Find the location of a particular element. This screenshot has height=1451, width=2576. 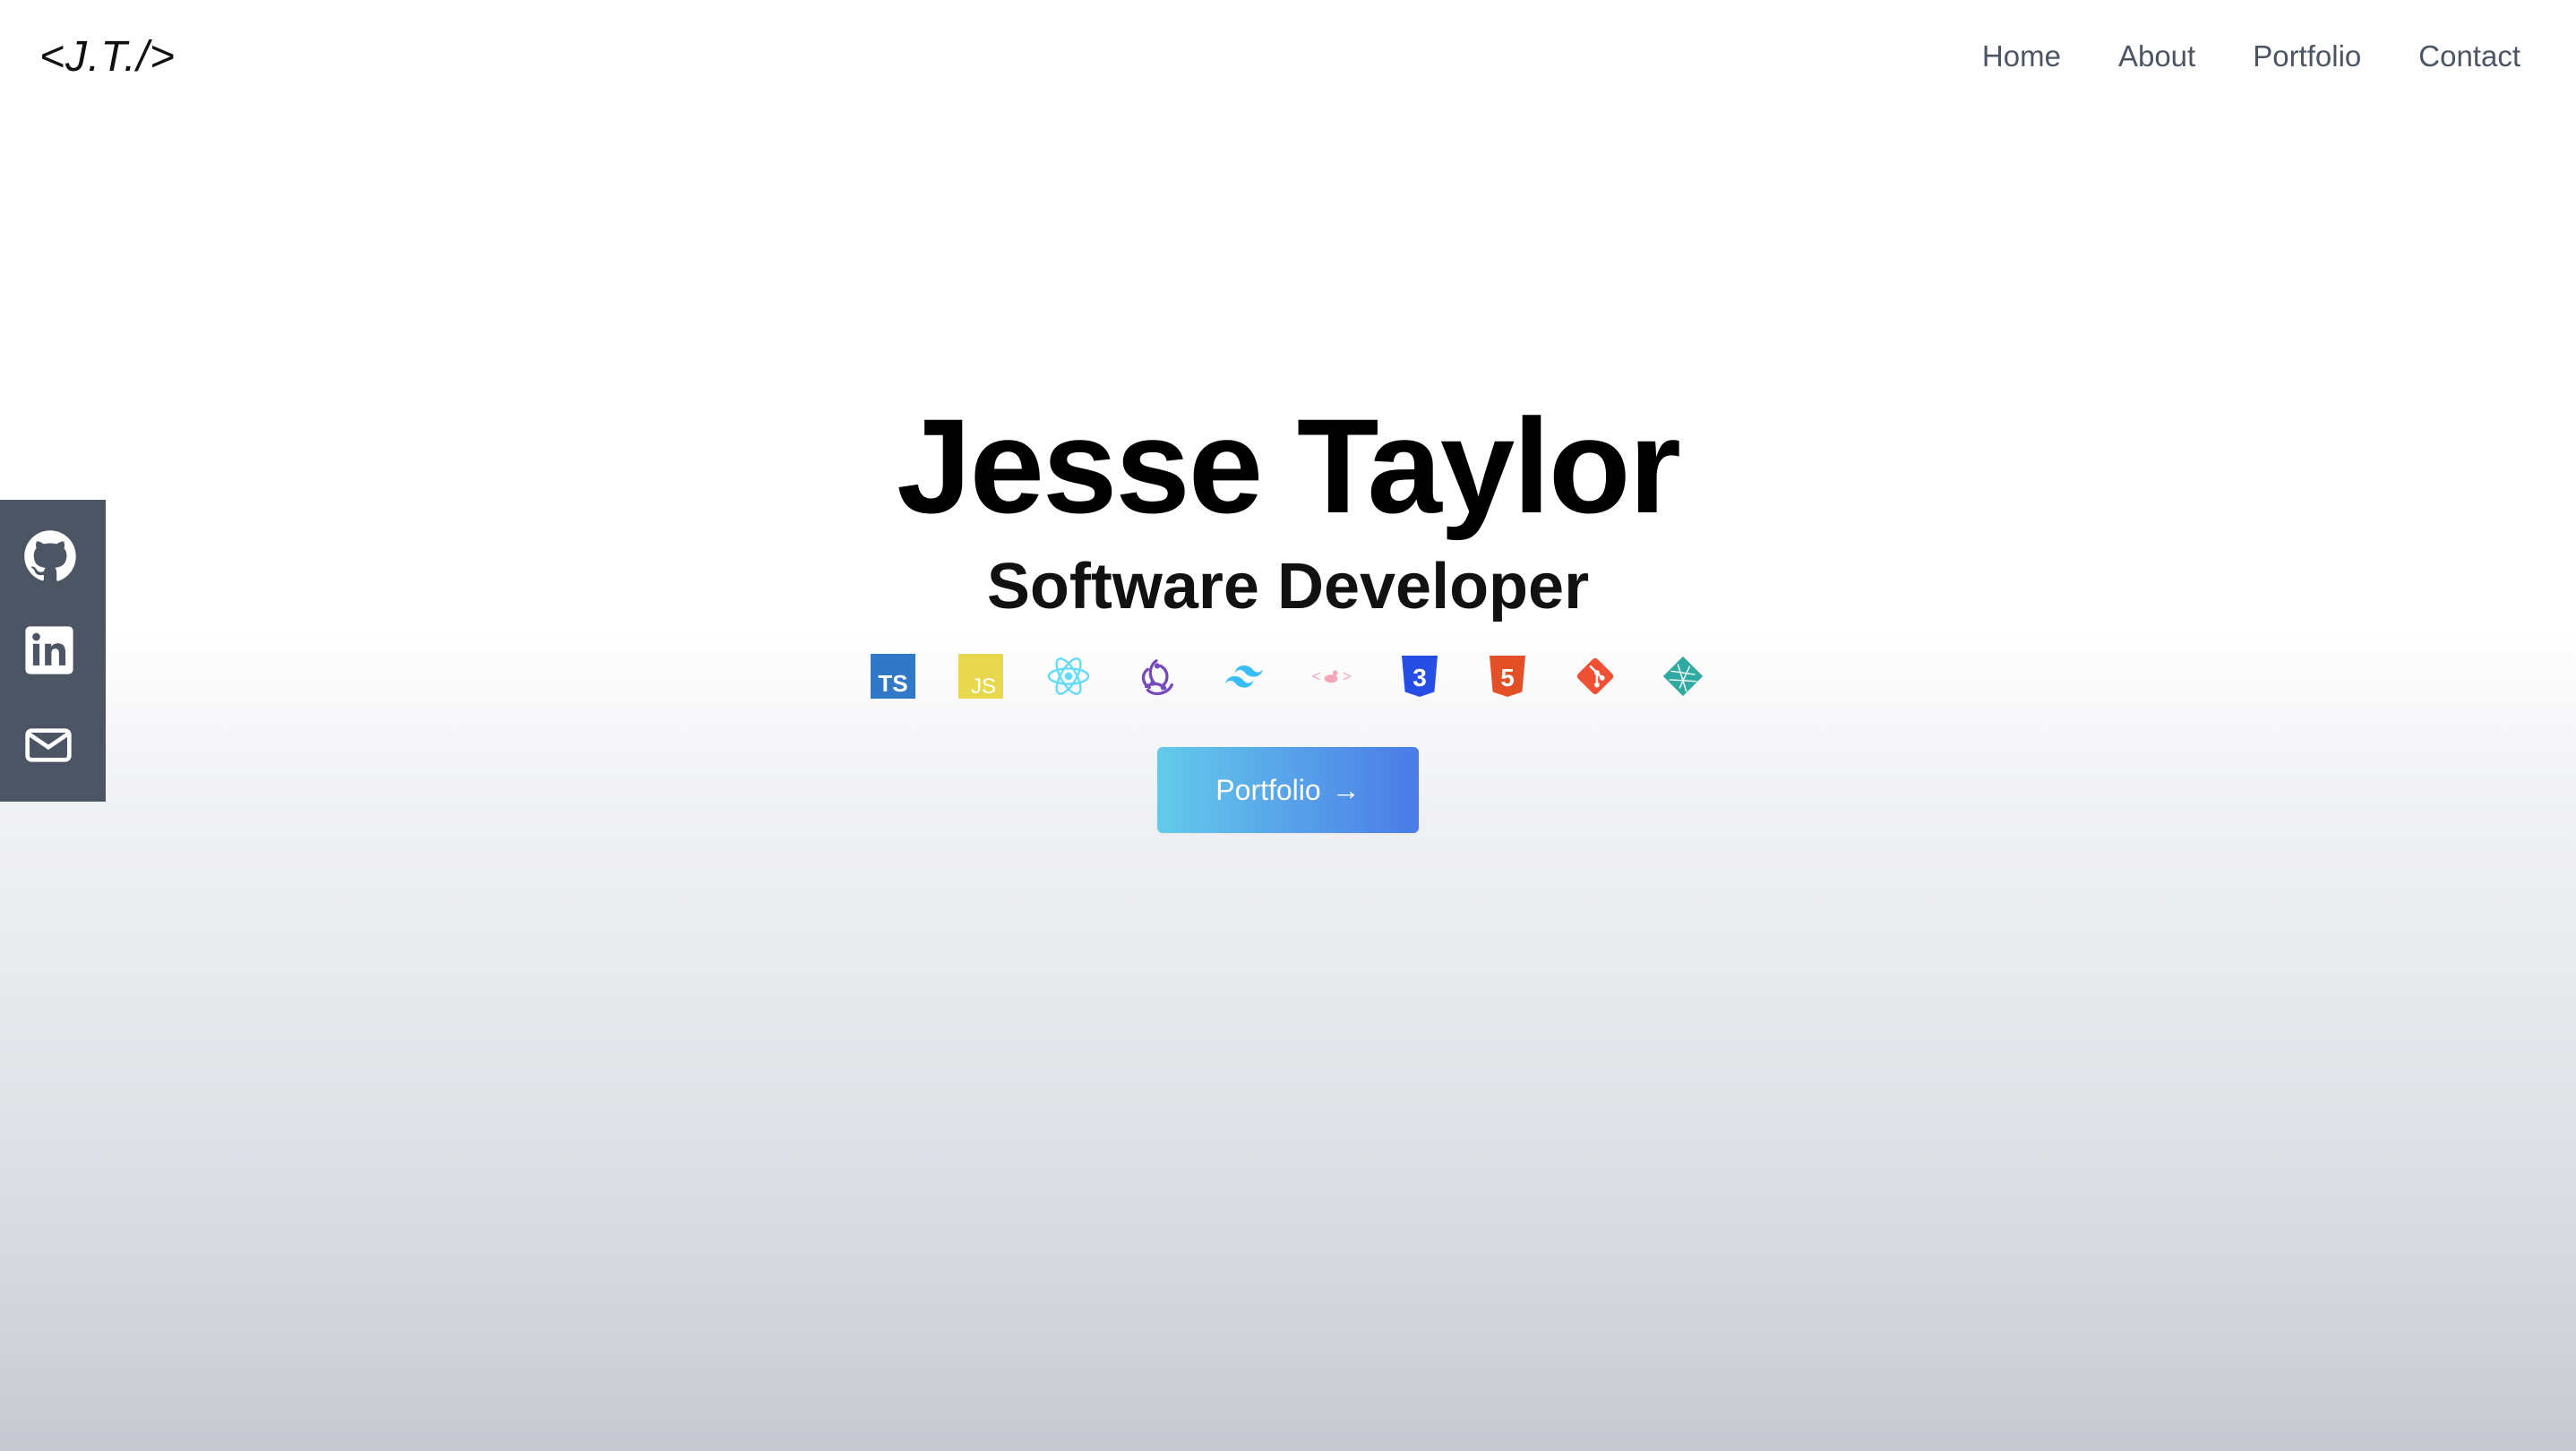

site-logo: <J.T./> is located at coordinates (107, 57).